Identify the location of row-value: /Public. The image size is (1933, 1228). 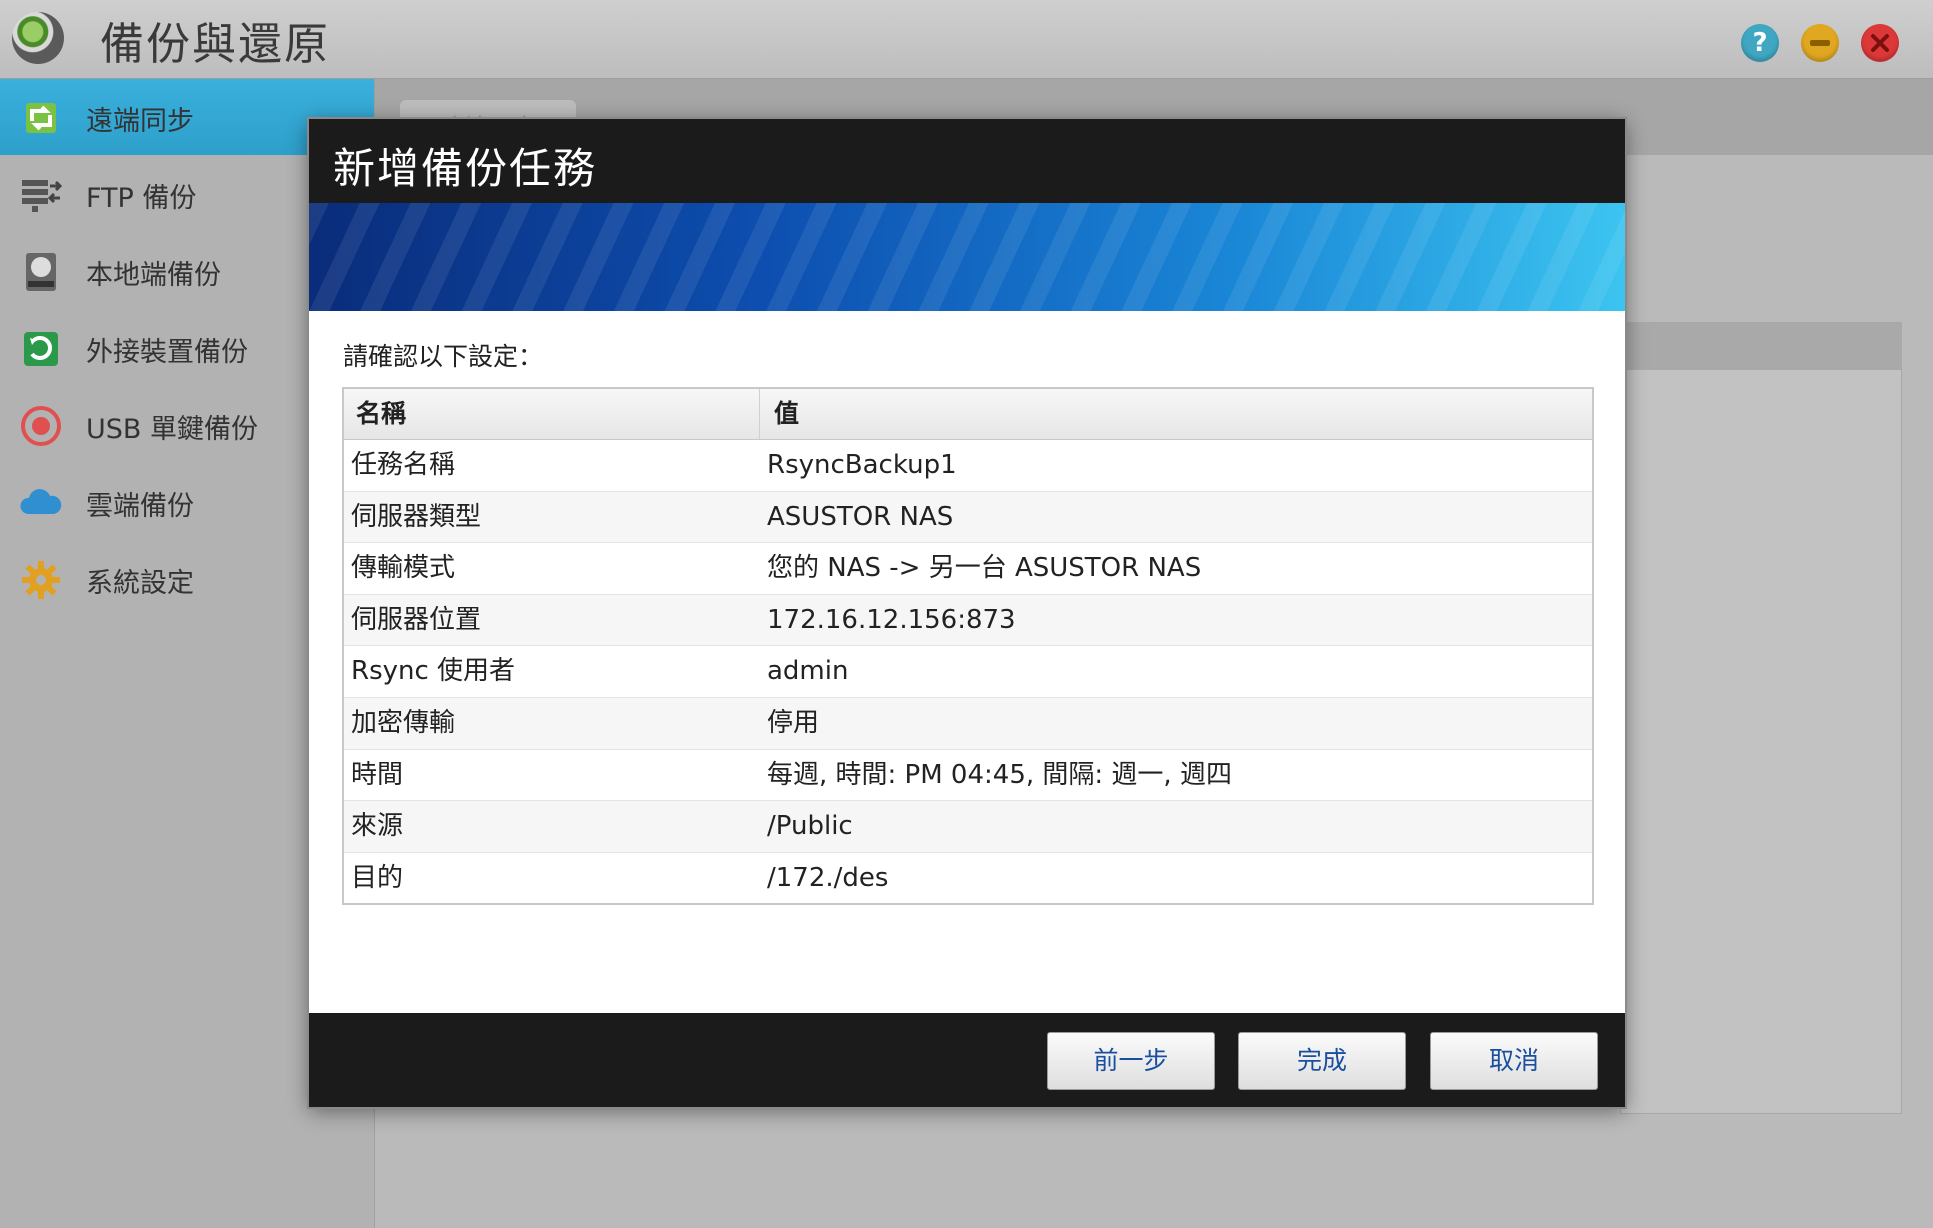
(810, 826).